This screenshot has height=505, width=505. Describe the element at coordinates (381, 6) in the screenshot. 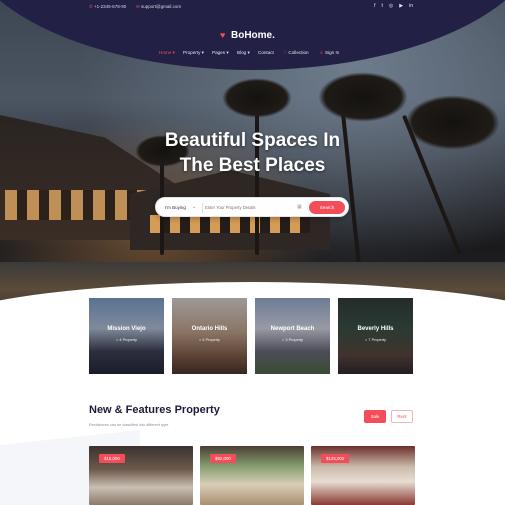

I see `twitter-icon: t` at that location.